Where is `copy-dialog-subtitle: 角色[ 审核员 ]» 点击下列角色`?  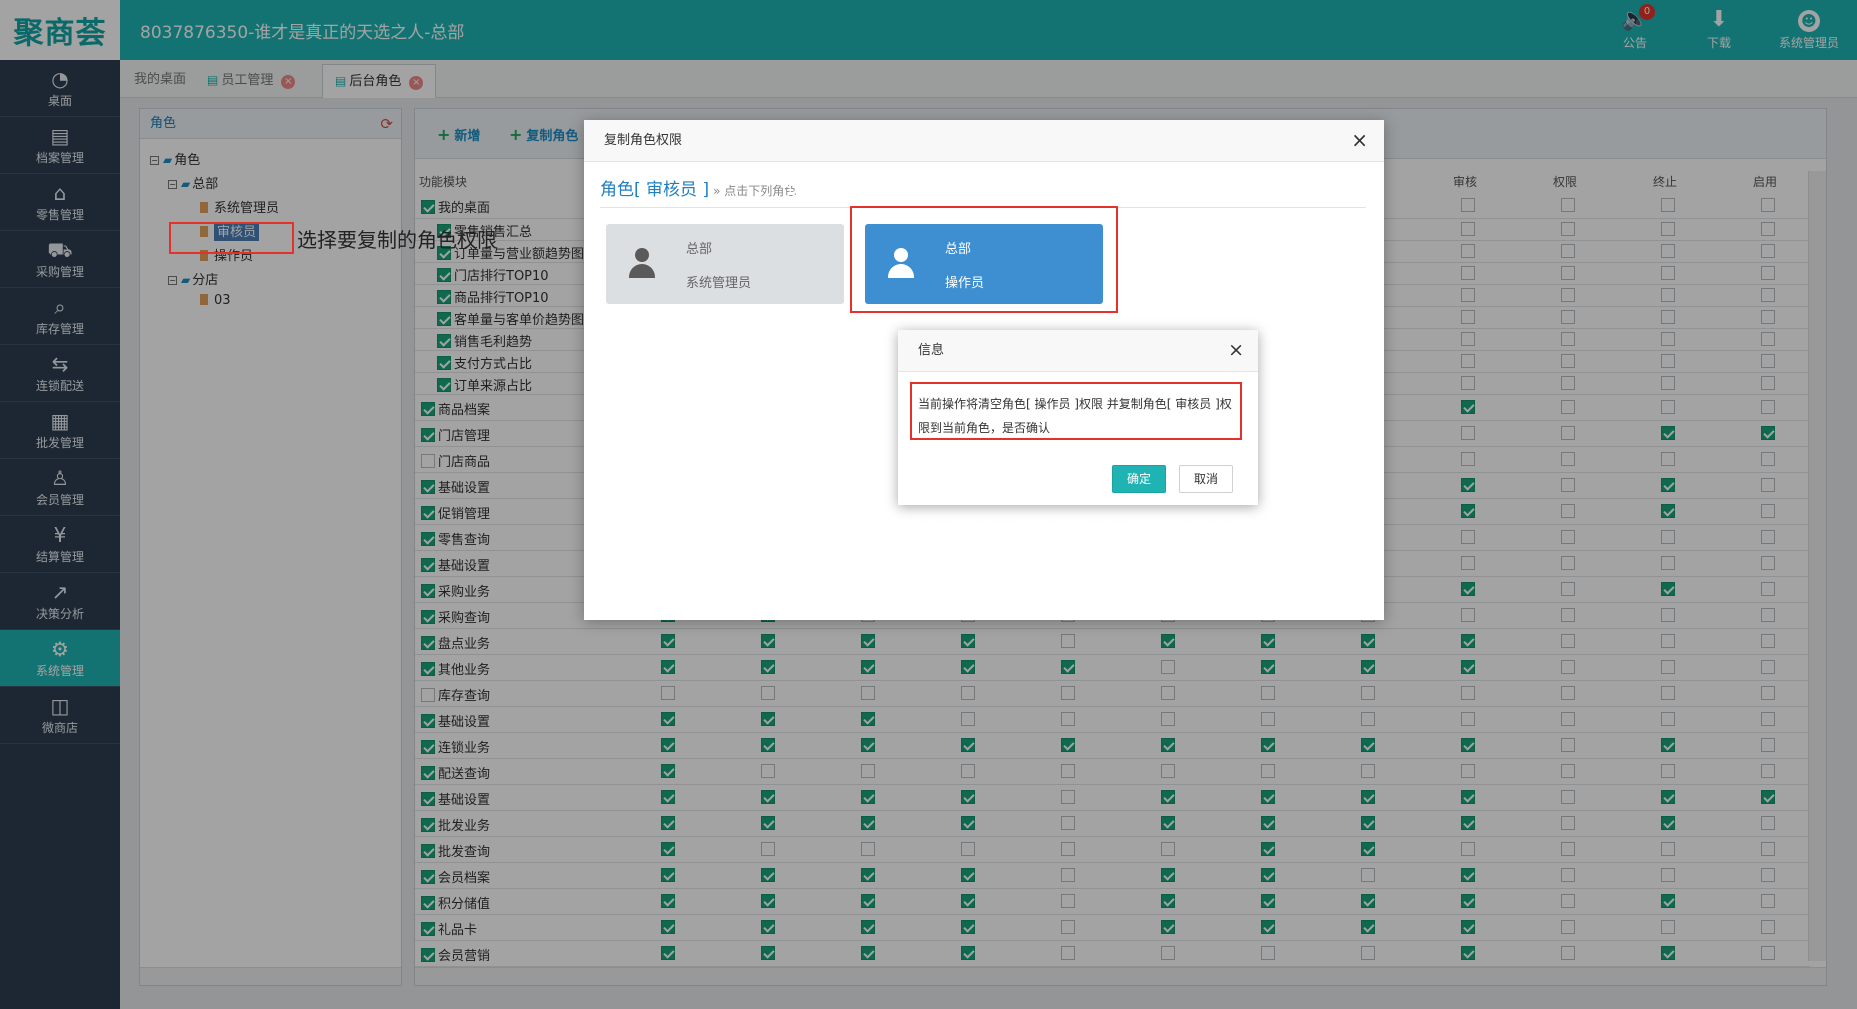 copy-dialog-subtitle: 角色[ 审核员 ]» 点击下列角色 is located at coordinates (698, 187).